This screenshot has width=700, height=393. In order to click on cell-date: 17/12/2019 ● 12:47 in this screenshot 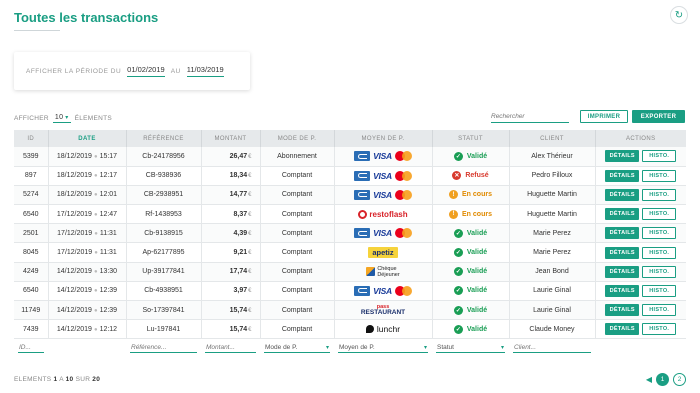, I will do `click(87, 214)`.